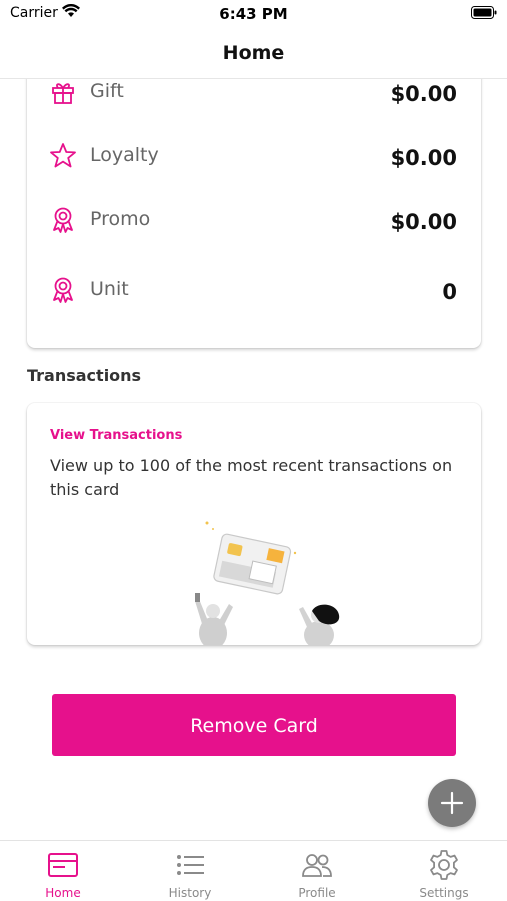 The image size is (507, 901). What do you see at coordinates (124, 155) in the screenshot?
I see `balance-label: Loyalty` at bounding box center [124, 155].